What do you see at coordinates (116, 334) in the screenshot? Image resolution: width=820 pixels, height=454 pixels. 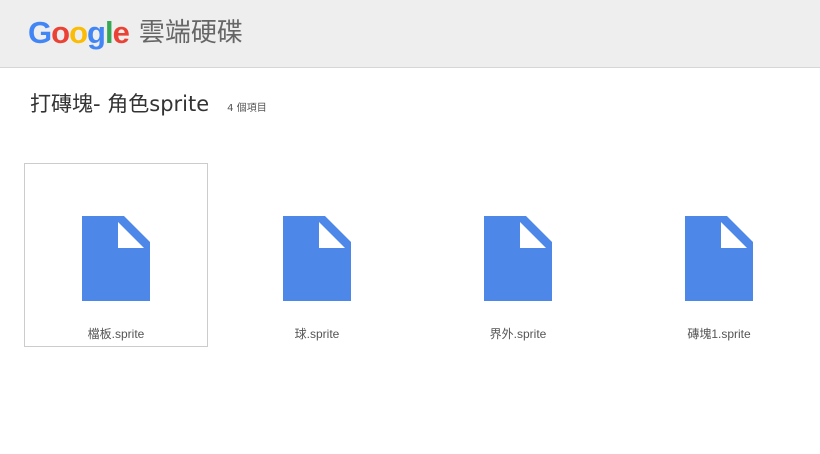 I see `file-name: 檔板.sprite` at bounding box center [116, 334].